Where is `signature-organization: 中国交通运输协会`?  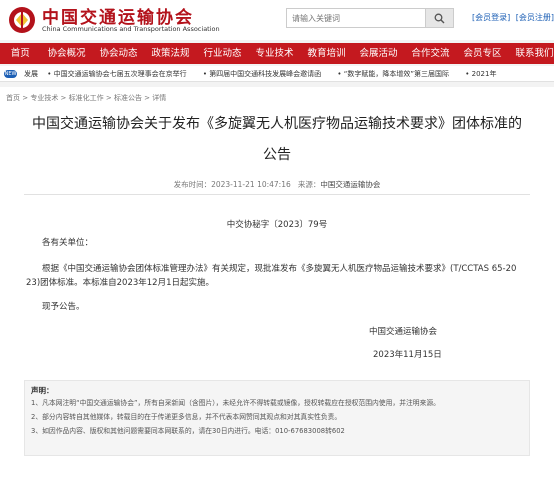
signature-organization: 中国交通运输协会 is located at coordinates (403, 332).